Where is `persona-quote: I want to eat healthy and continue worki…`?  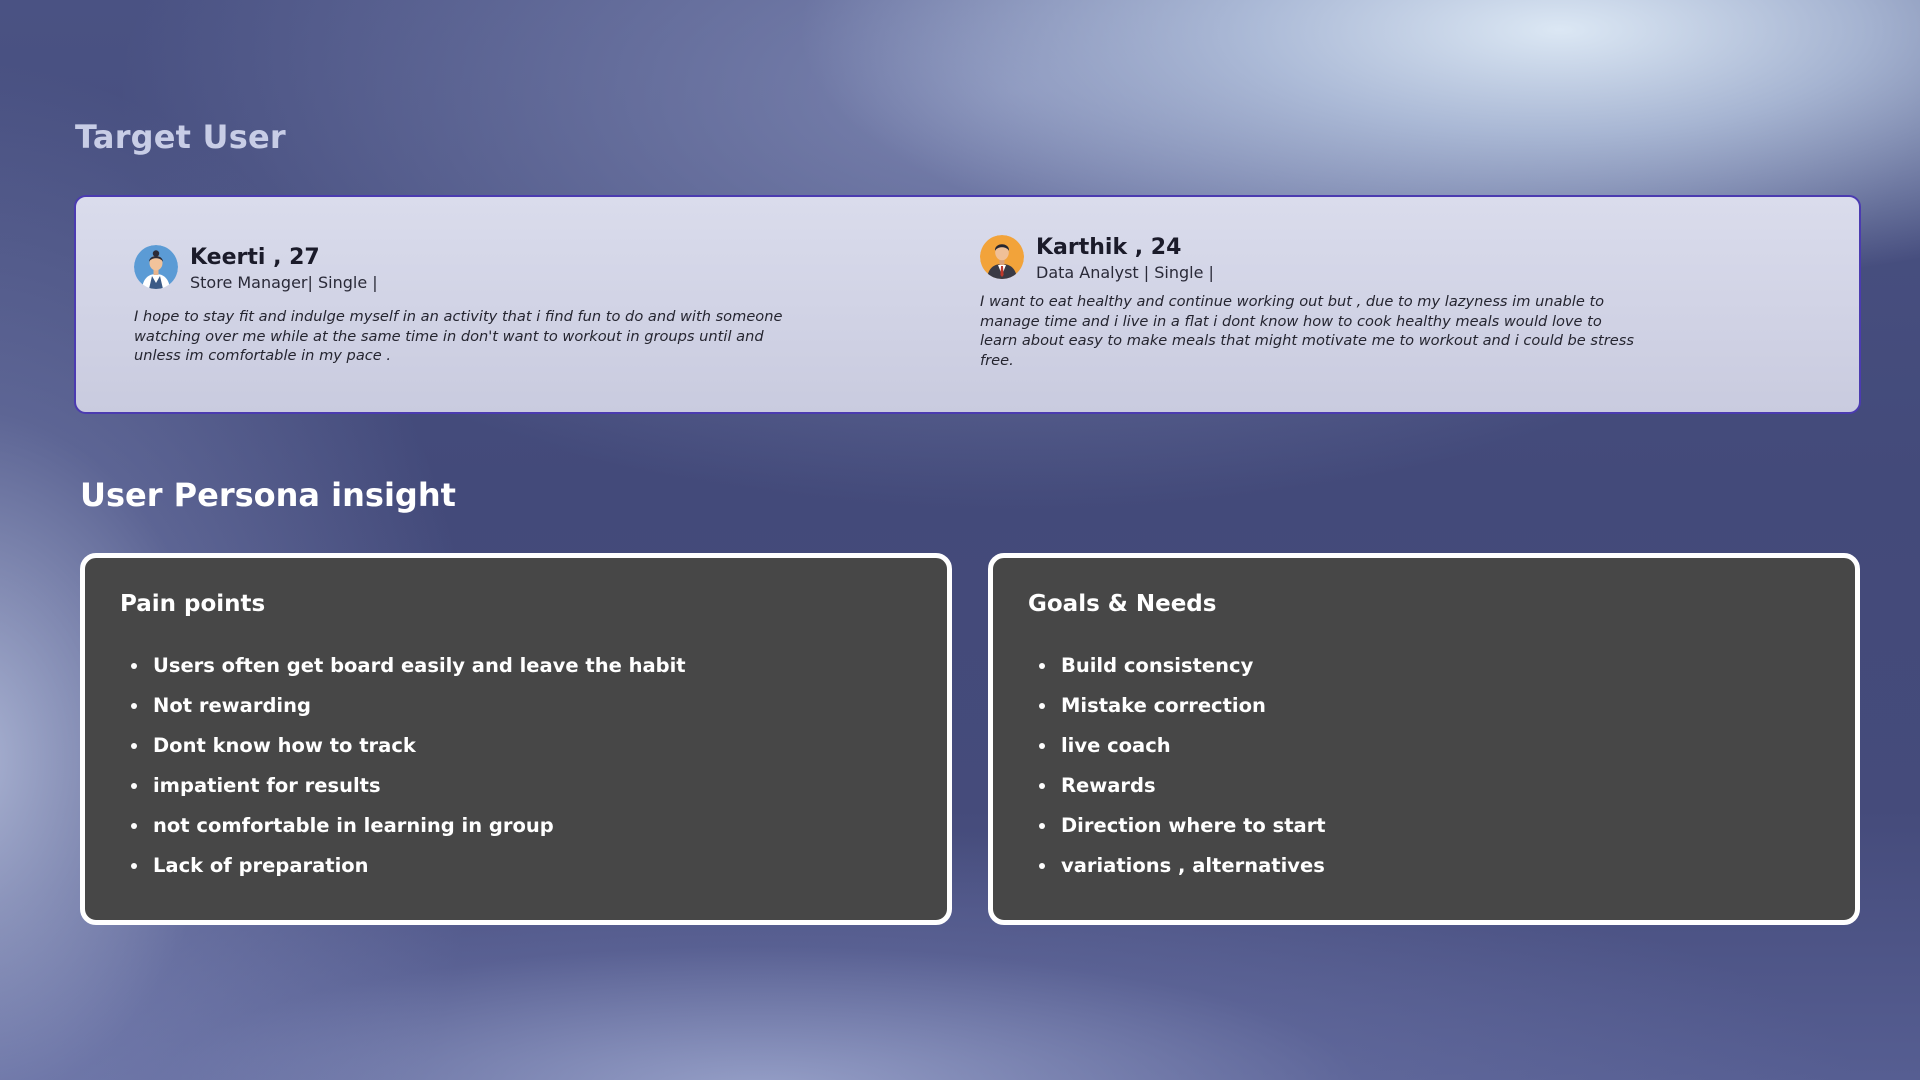 persona-quote: I want to eat healthy and continue worki… is located at coordinates (1307, 331).